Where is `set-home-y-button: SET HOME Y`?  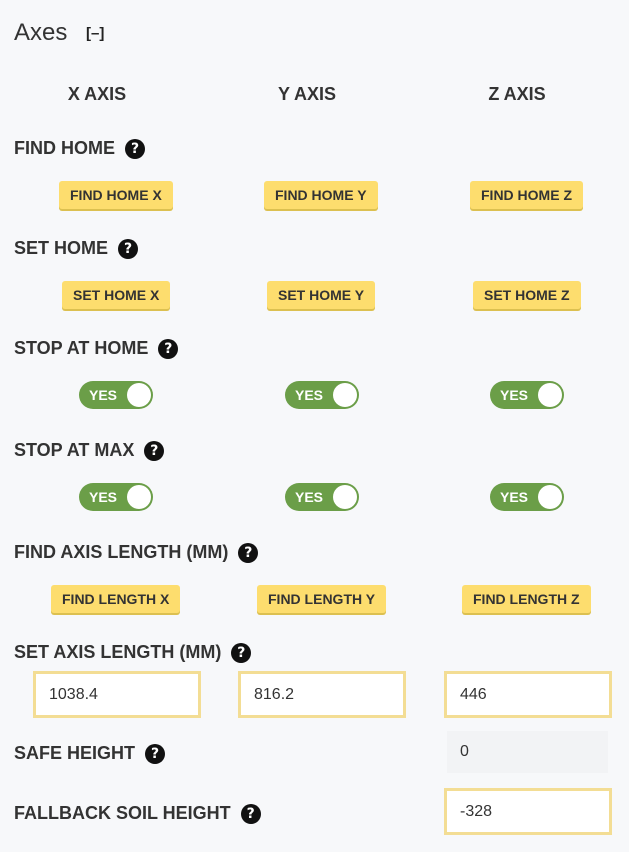 set-home-y-button: SET HOME Y is located at coordinates (321, 295).